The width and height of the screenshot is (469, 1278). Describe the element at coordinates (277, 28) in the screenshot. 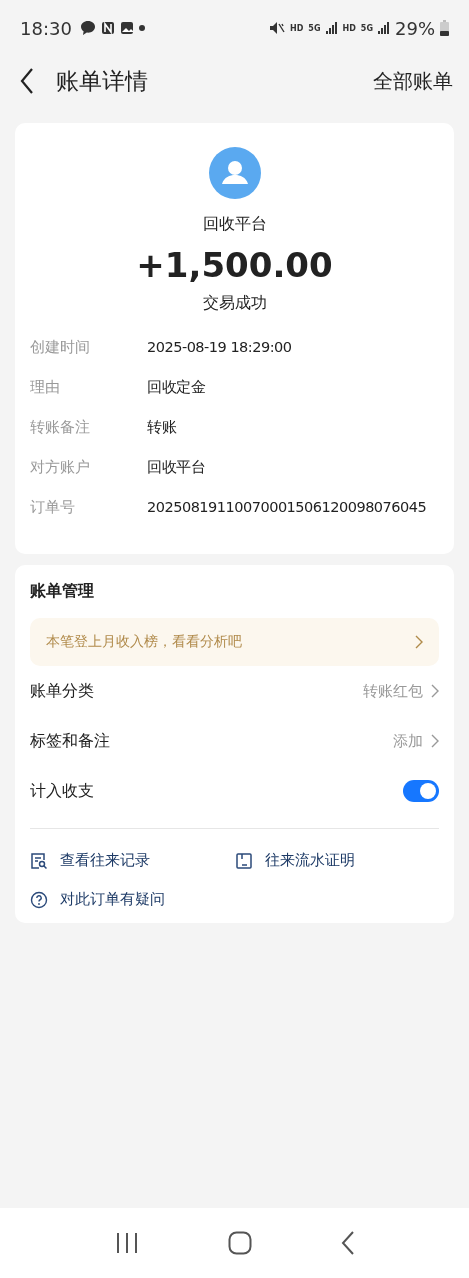

I see `mute-icon` at that location.